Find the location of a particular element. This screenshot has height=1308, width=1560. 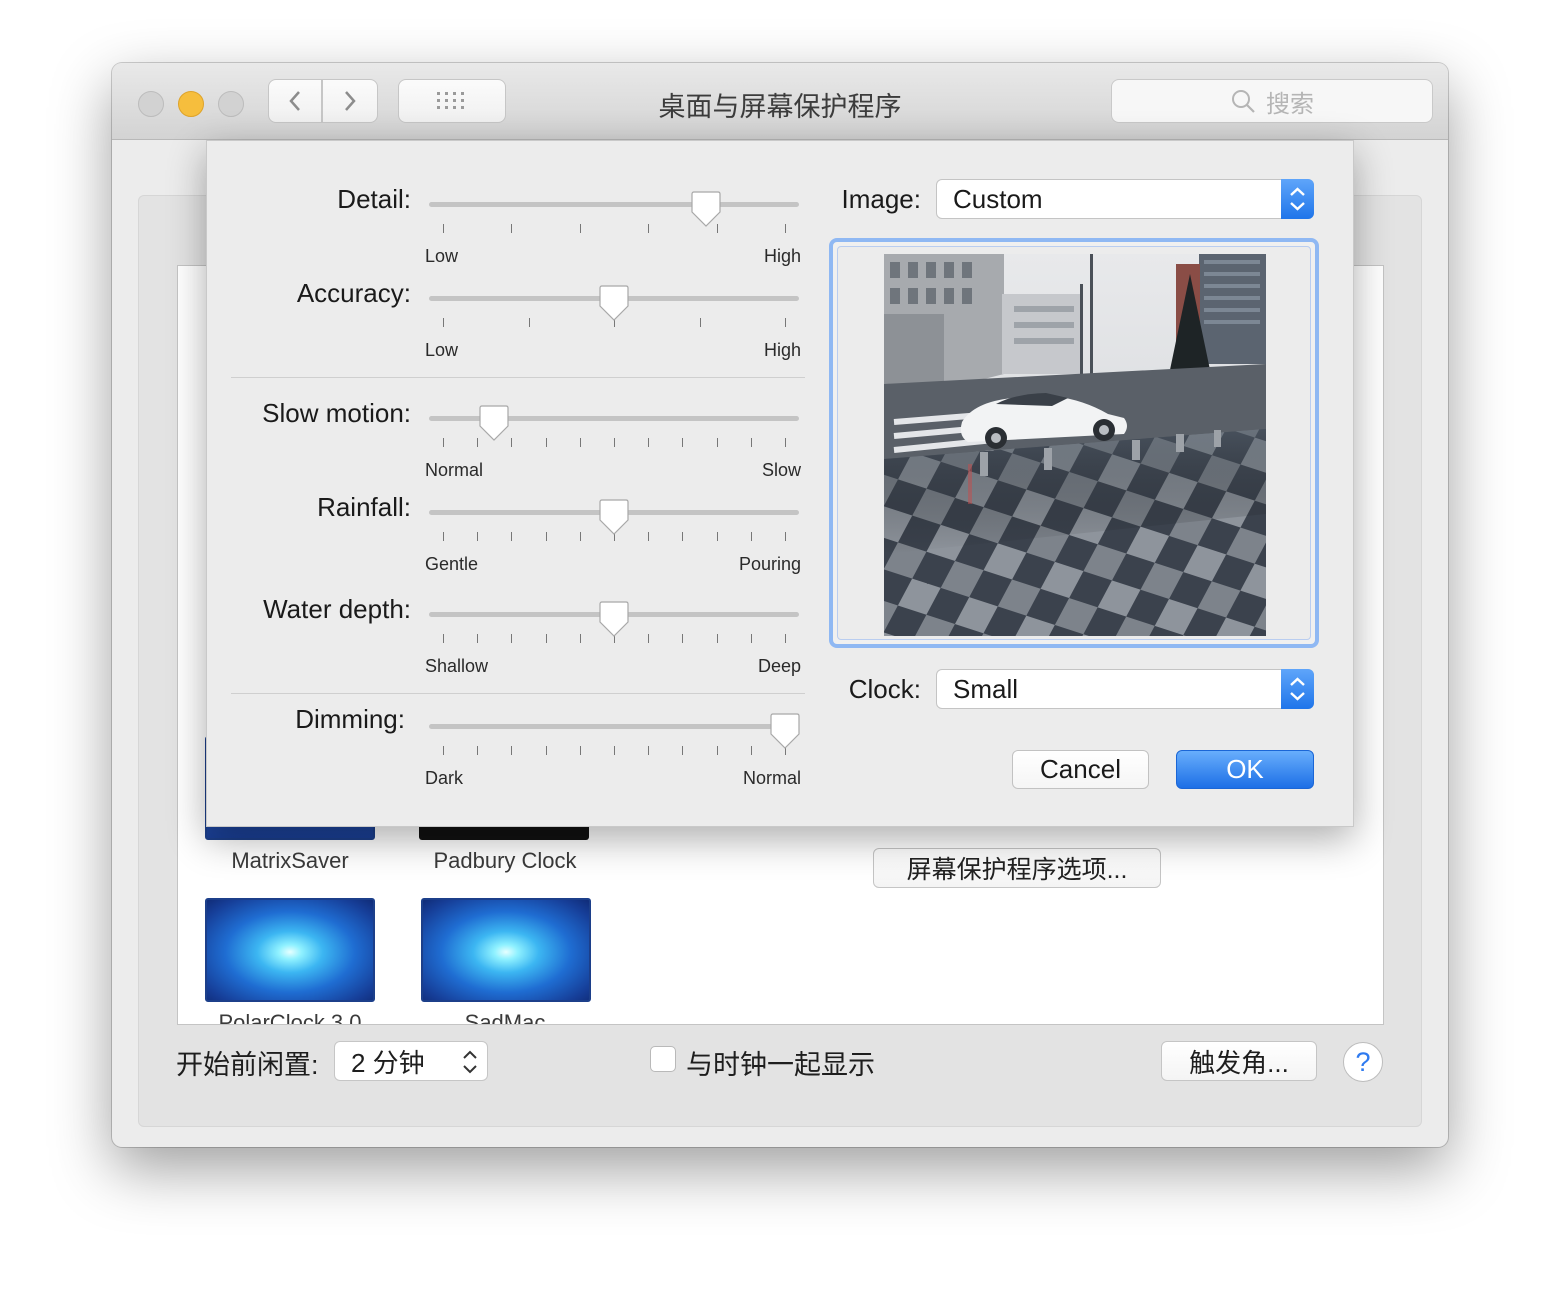

detail-slider is located at coordinates (614, 217).